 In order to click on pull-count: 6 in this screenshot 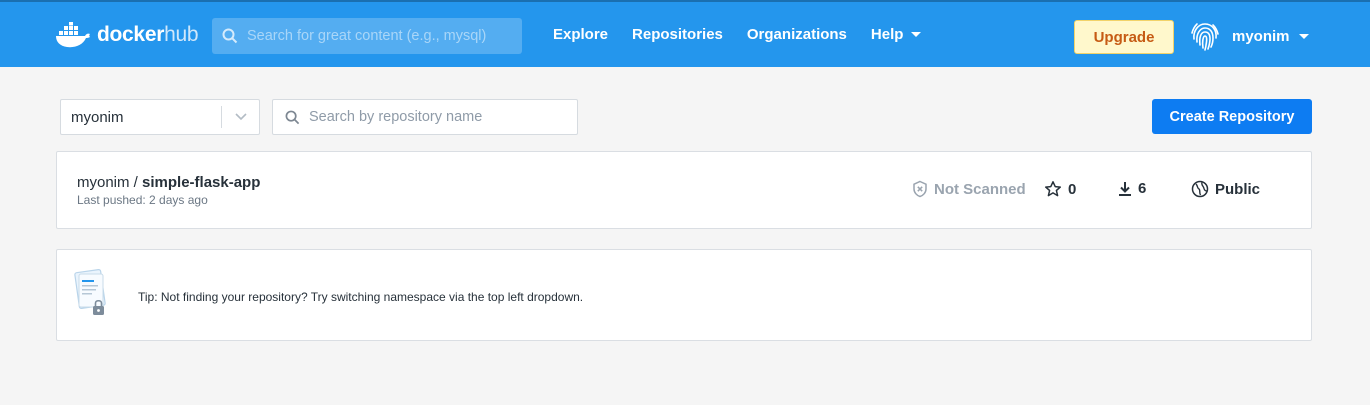, I will do `click(1132, 188)`.